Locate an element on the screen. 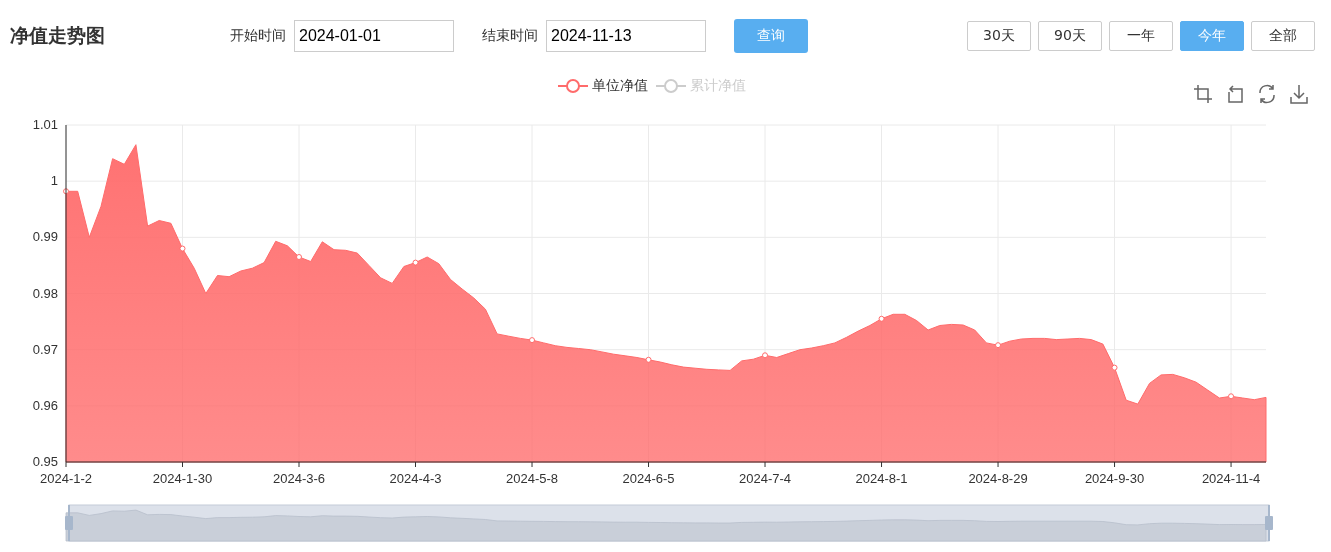  axis-label: 1 is located at coordinates (54, 181).